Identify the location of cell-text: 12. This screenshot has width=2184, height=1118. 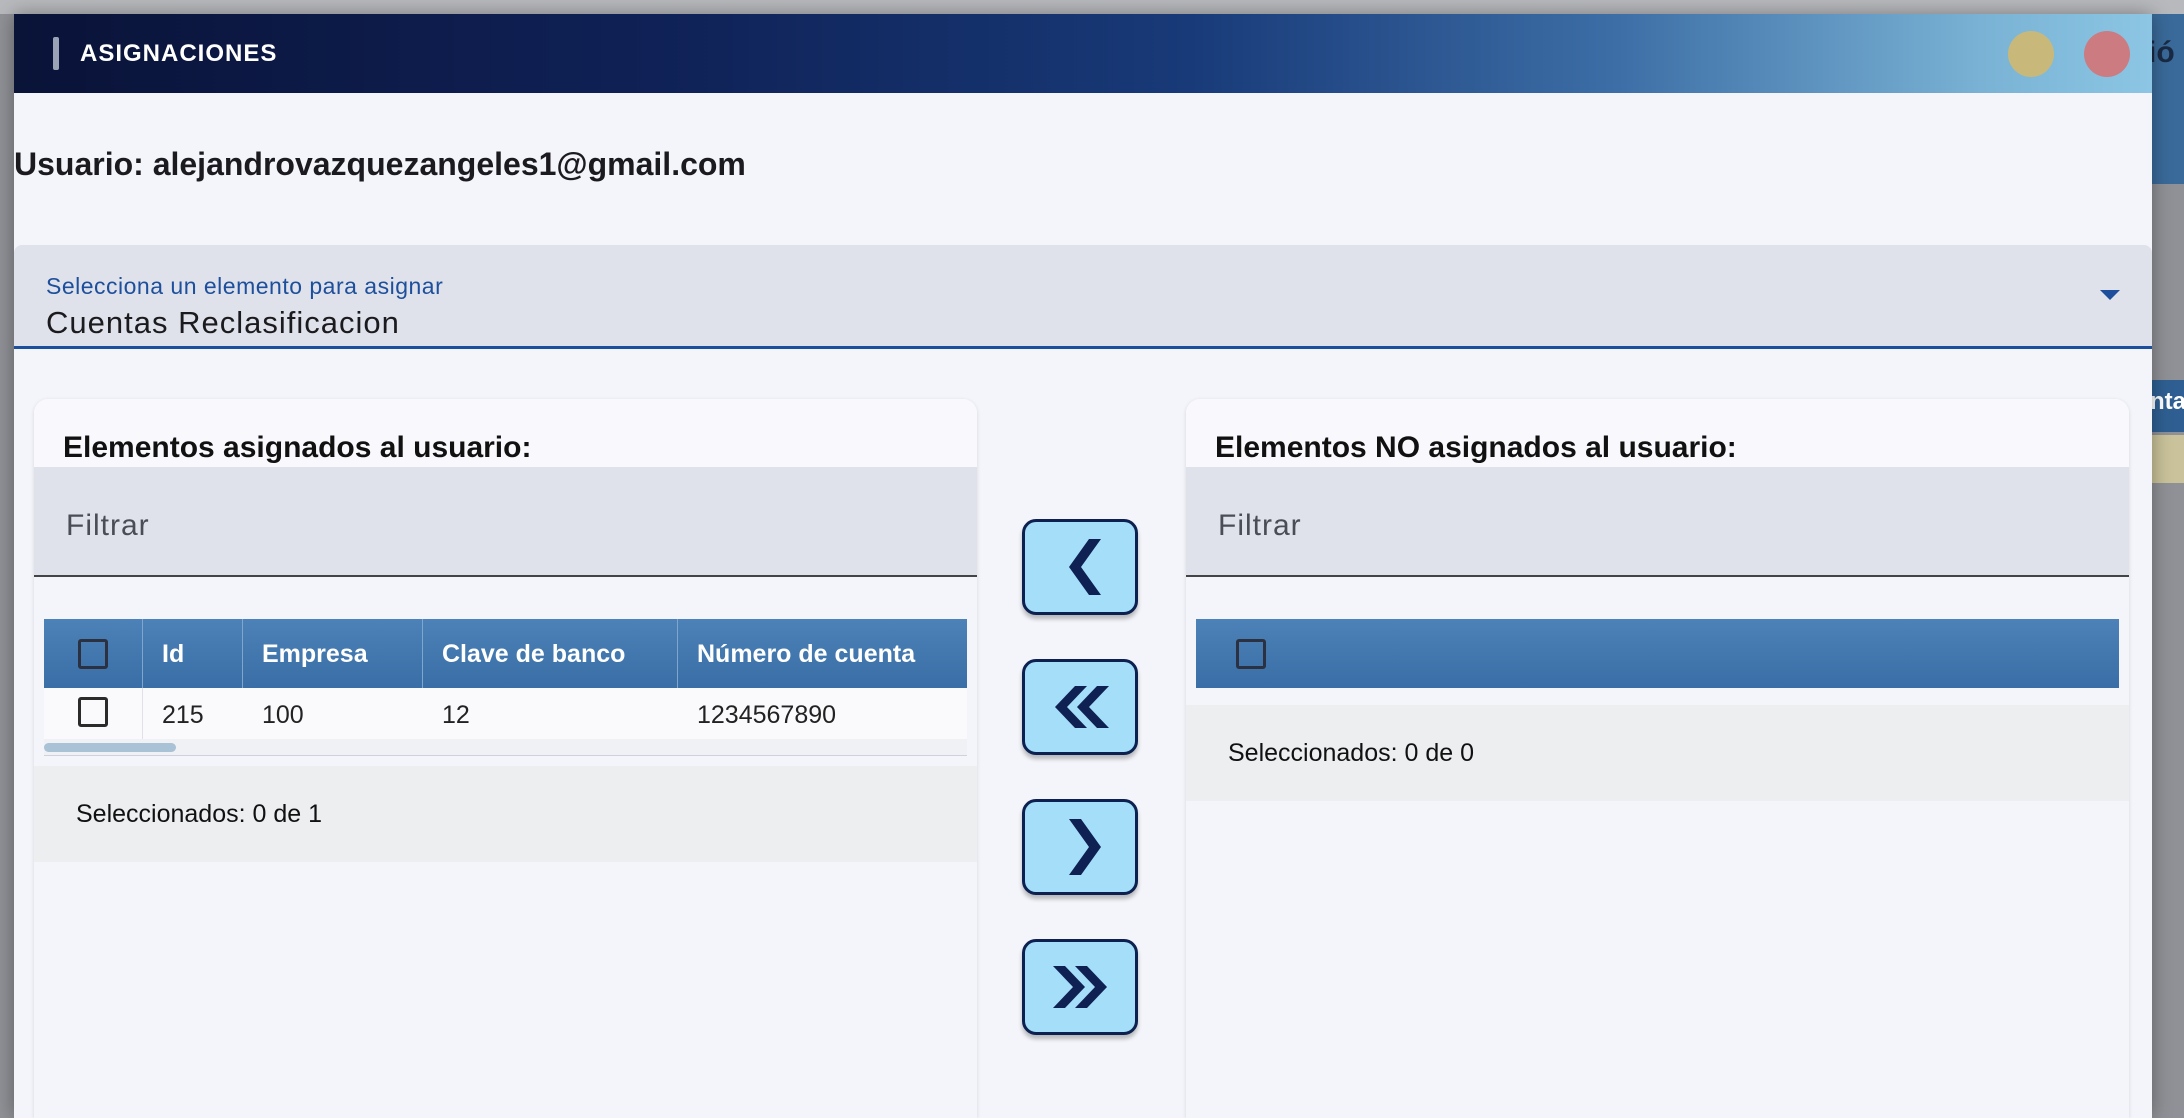
(456, 715).